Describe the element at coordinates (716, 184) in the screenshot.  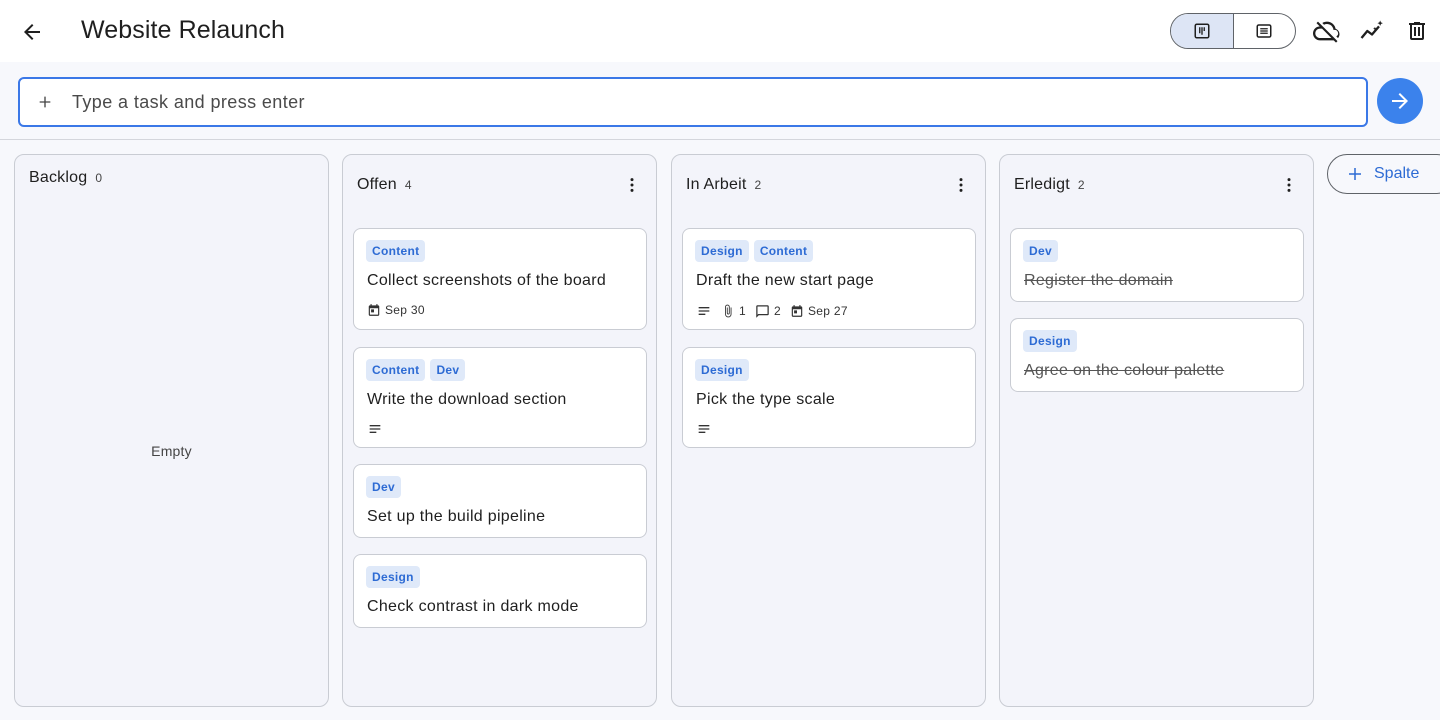
I see `column-title: In Arbeit` at that location.